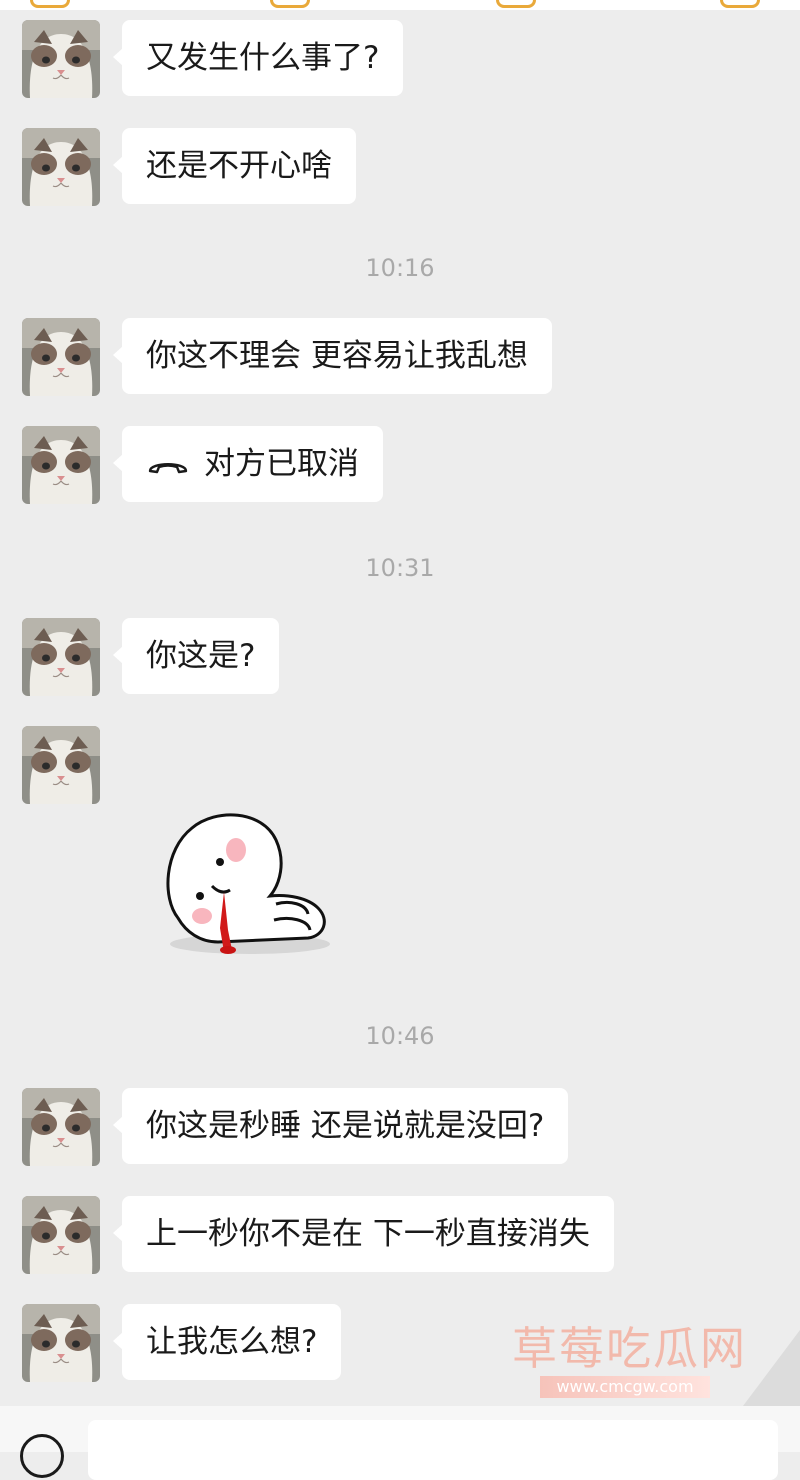 This screenshot has width=800, height=1480. Describe the element at coordinates (196, 656) in the screenshot. I see `message-bubble: 你这是?` at that location.